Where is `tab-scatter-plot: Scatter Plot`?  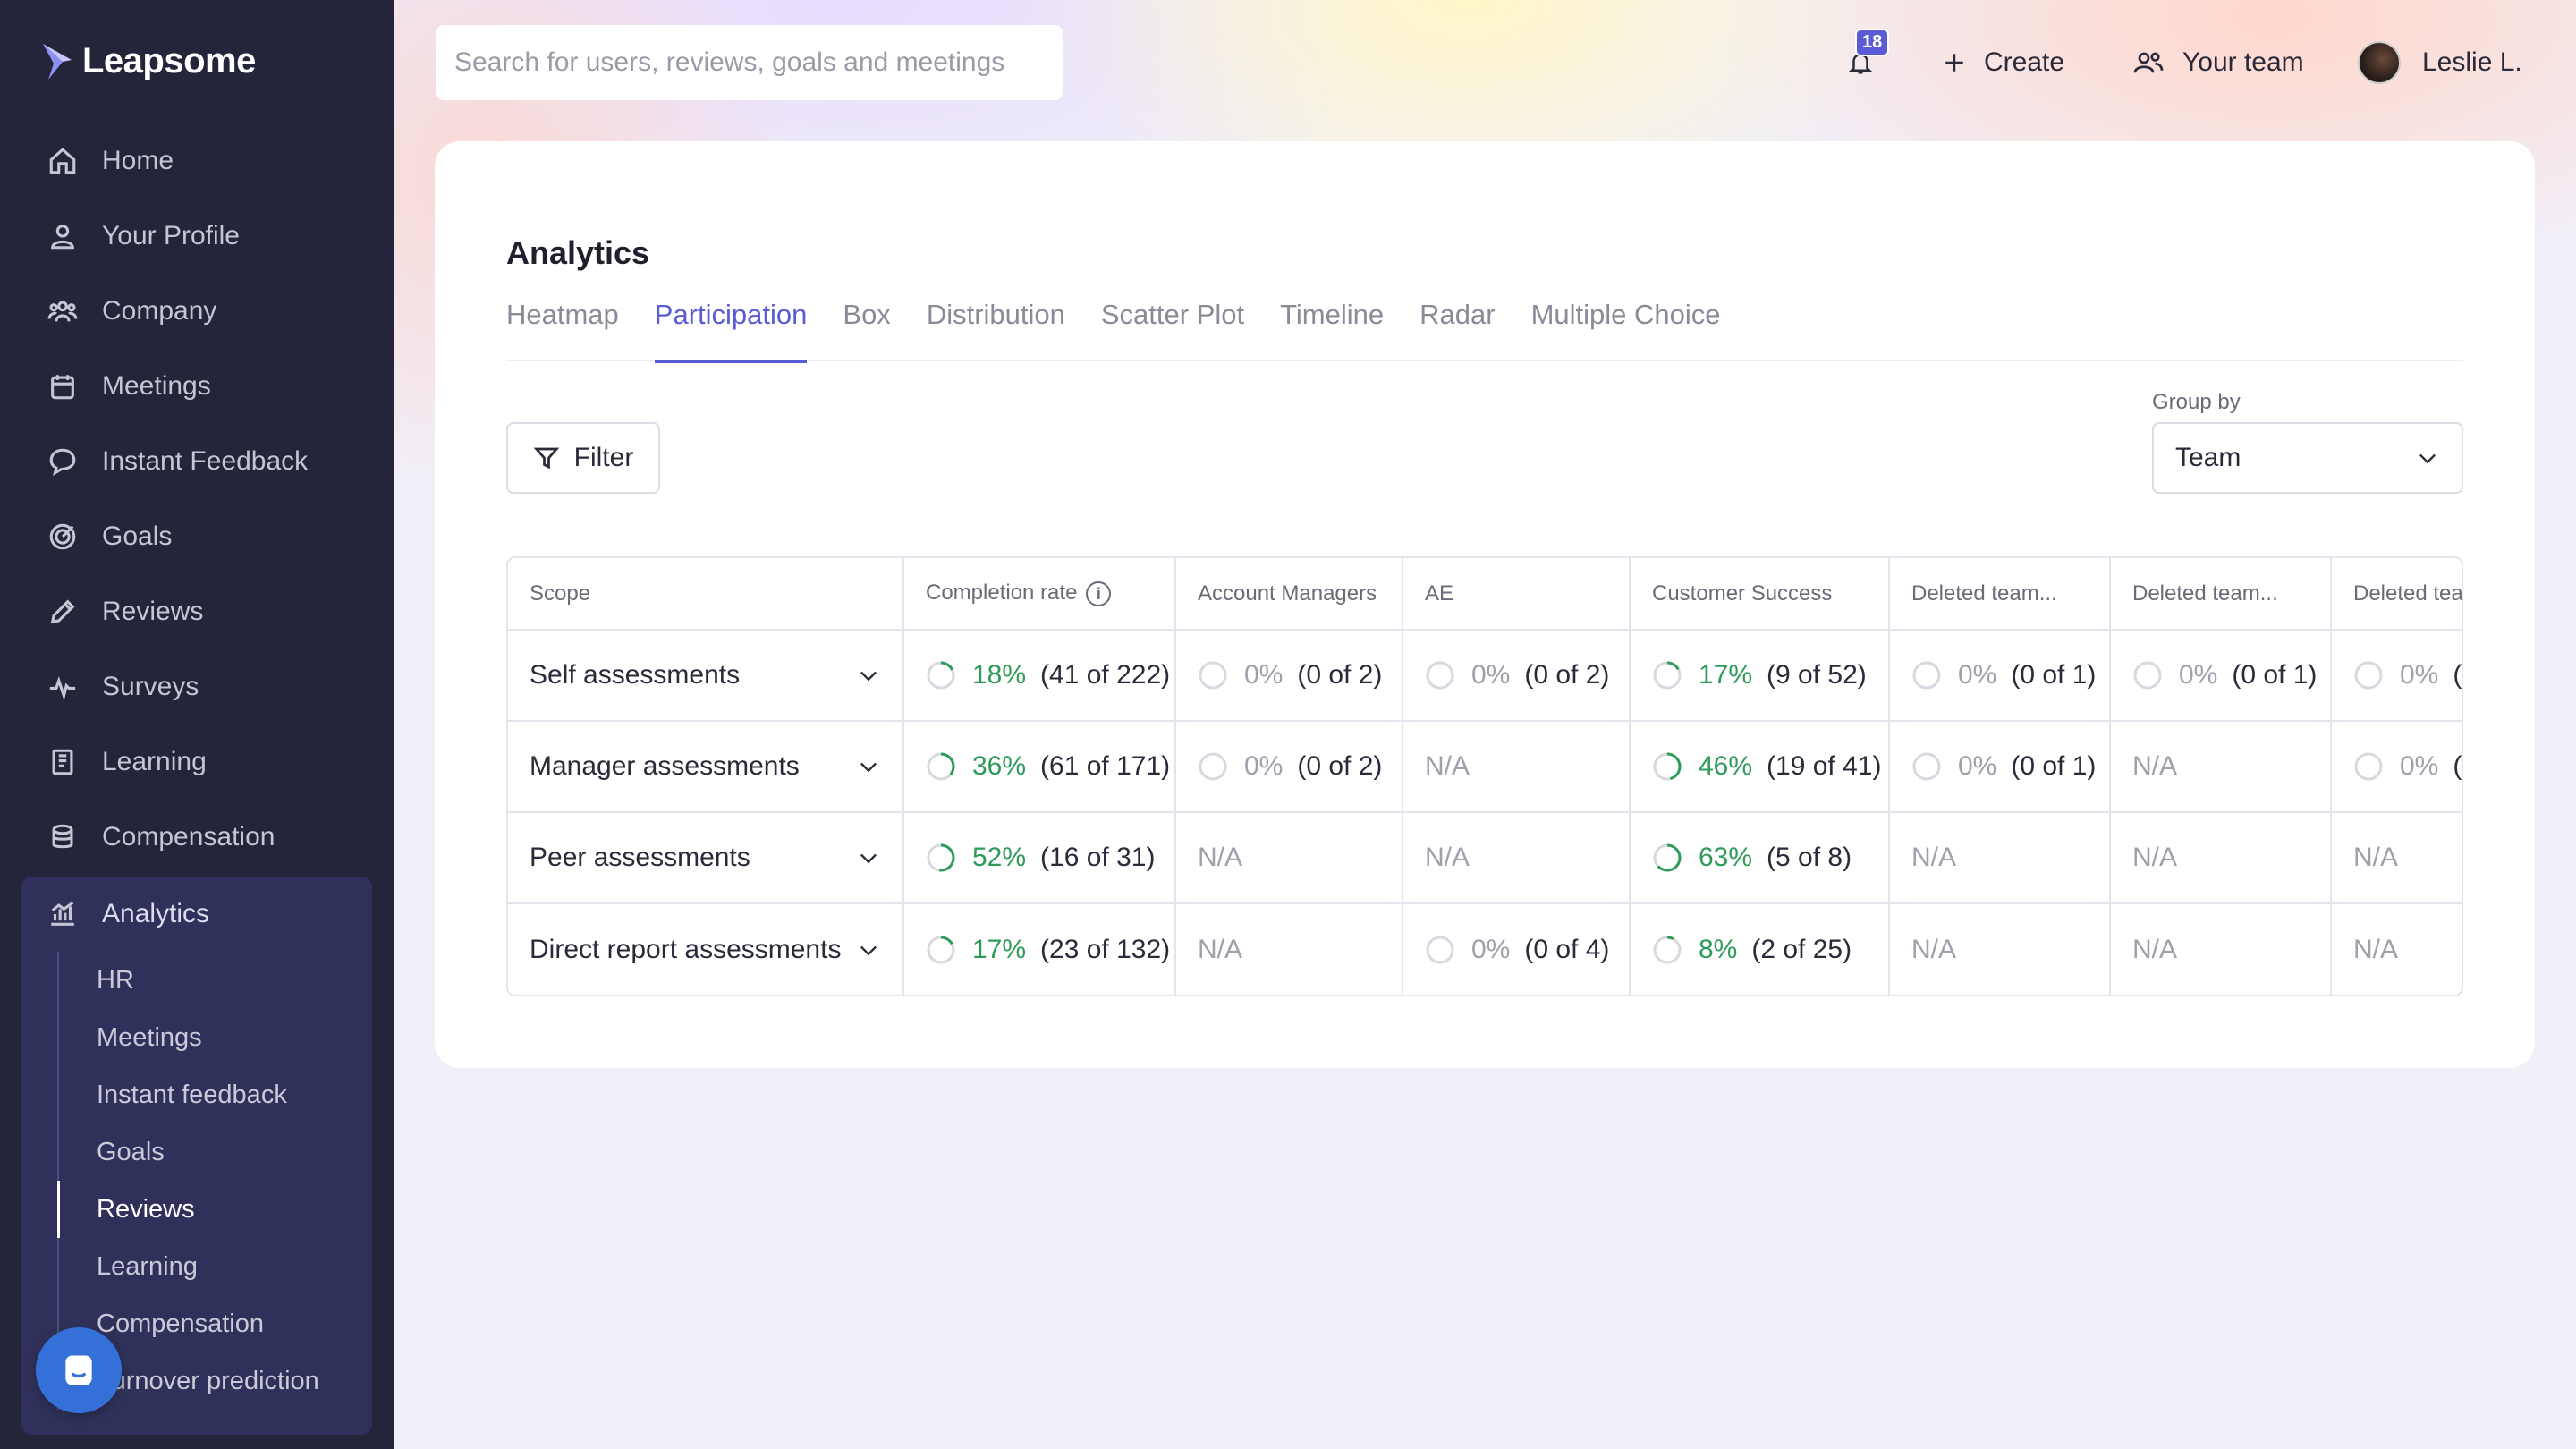
tab-scatter-plot: Scatter Plot is located at coordinates (1172, 330).